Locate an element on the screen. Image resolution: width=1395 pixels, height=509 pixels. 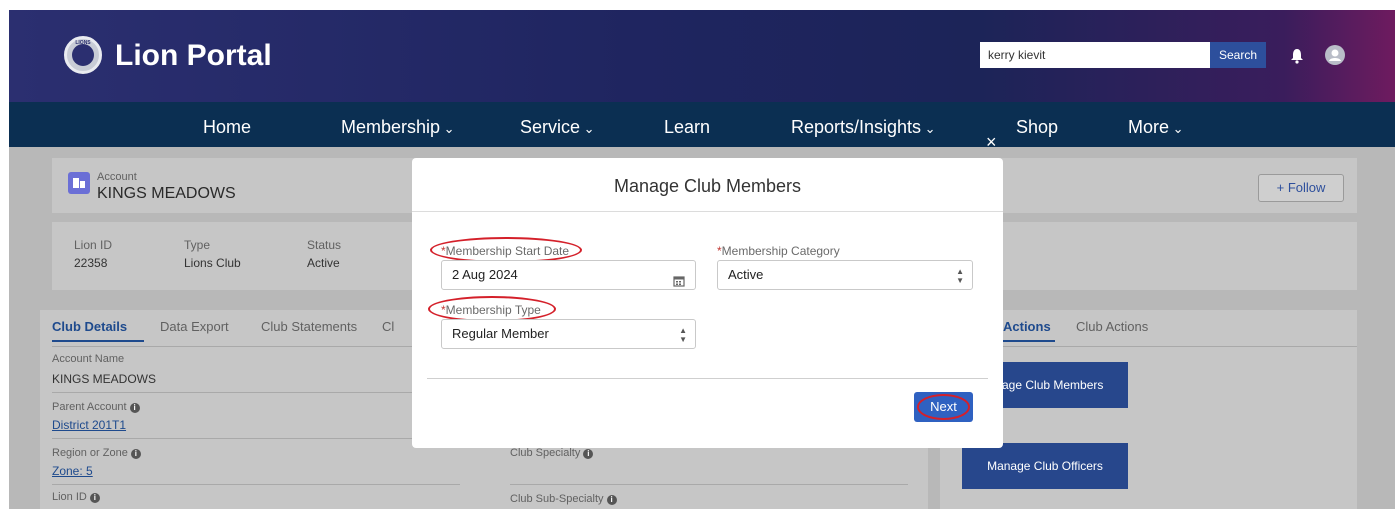
region-label-text: Region or Zone is located at coordinates (90, 453).